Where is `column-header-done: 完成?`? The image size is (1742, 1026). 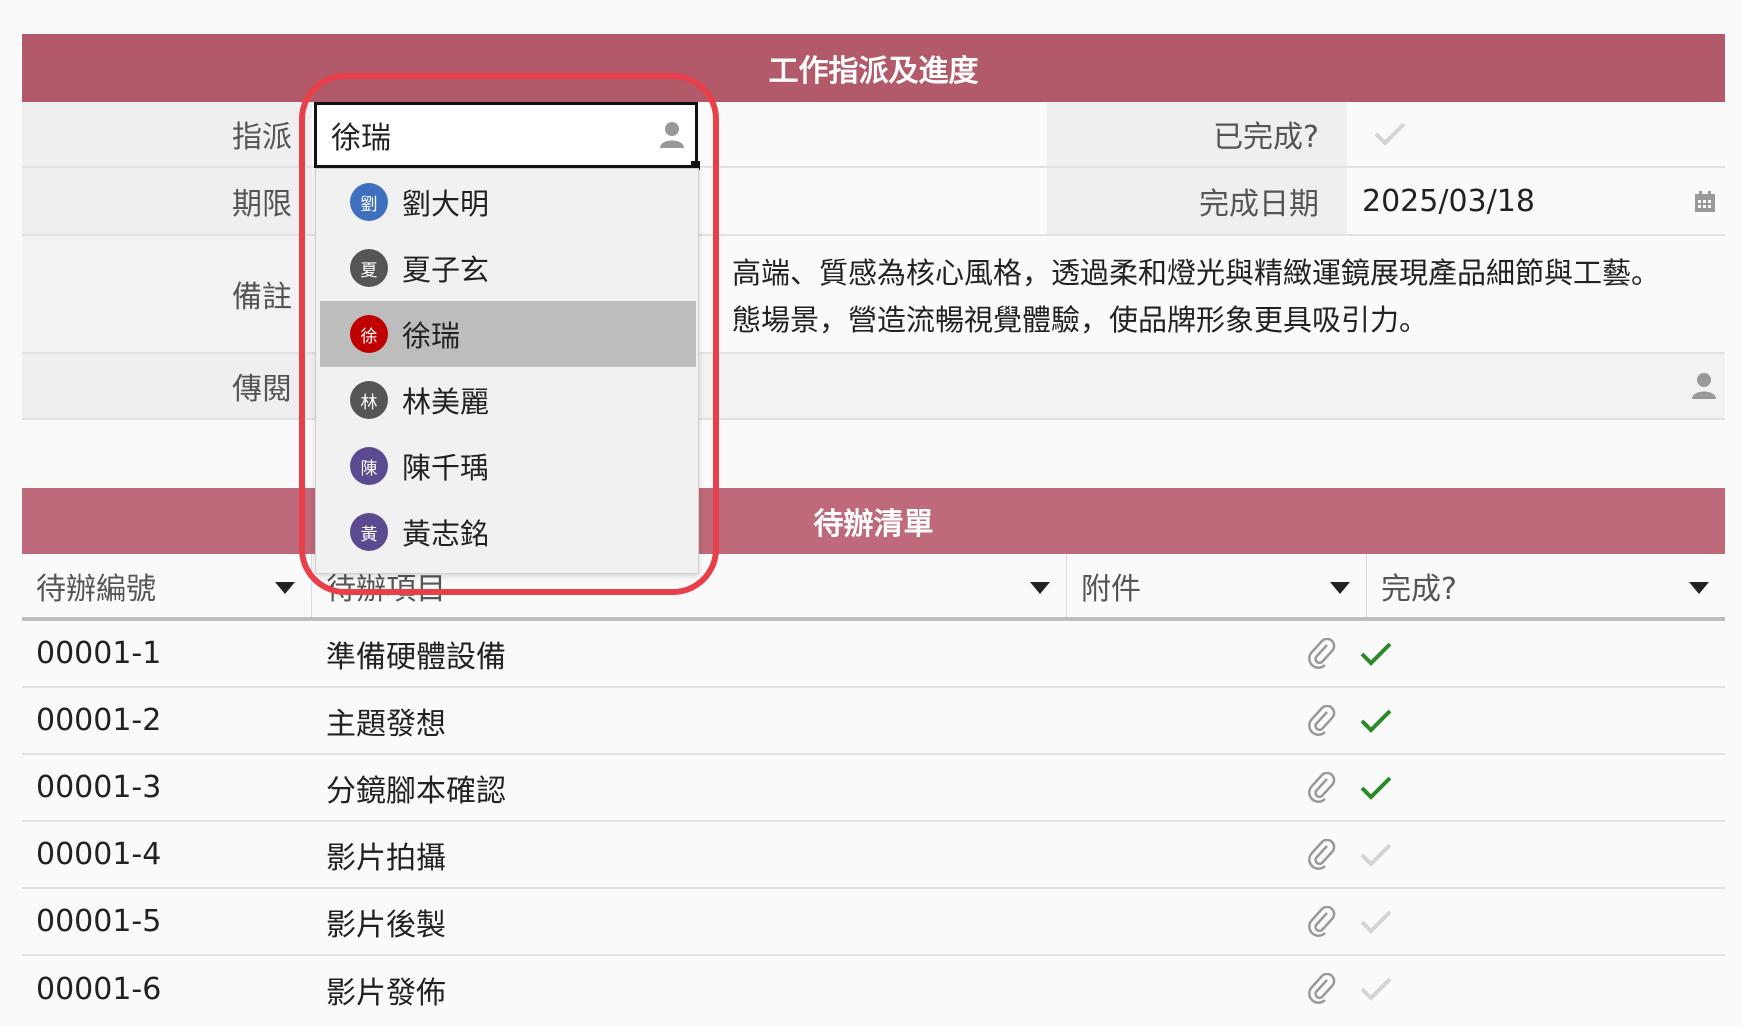 column-header-done: 完成? is located at coordinates (1546, 585).